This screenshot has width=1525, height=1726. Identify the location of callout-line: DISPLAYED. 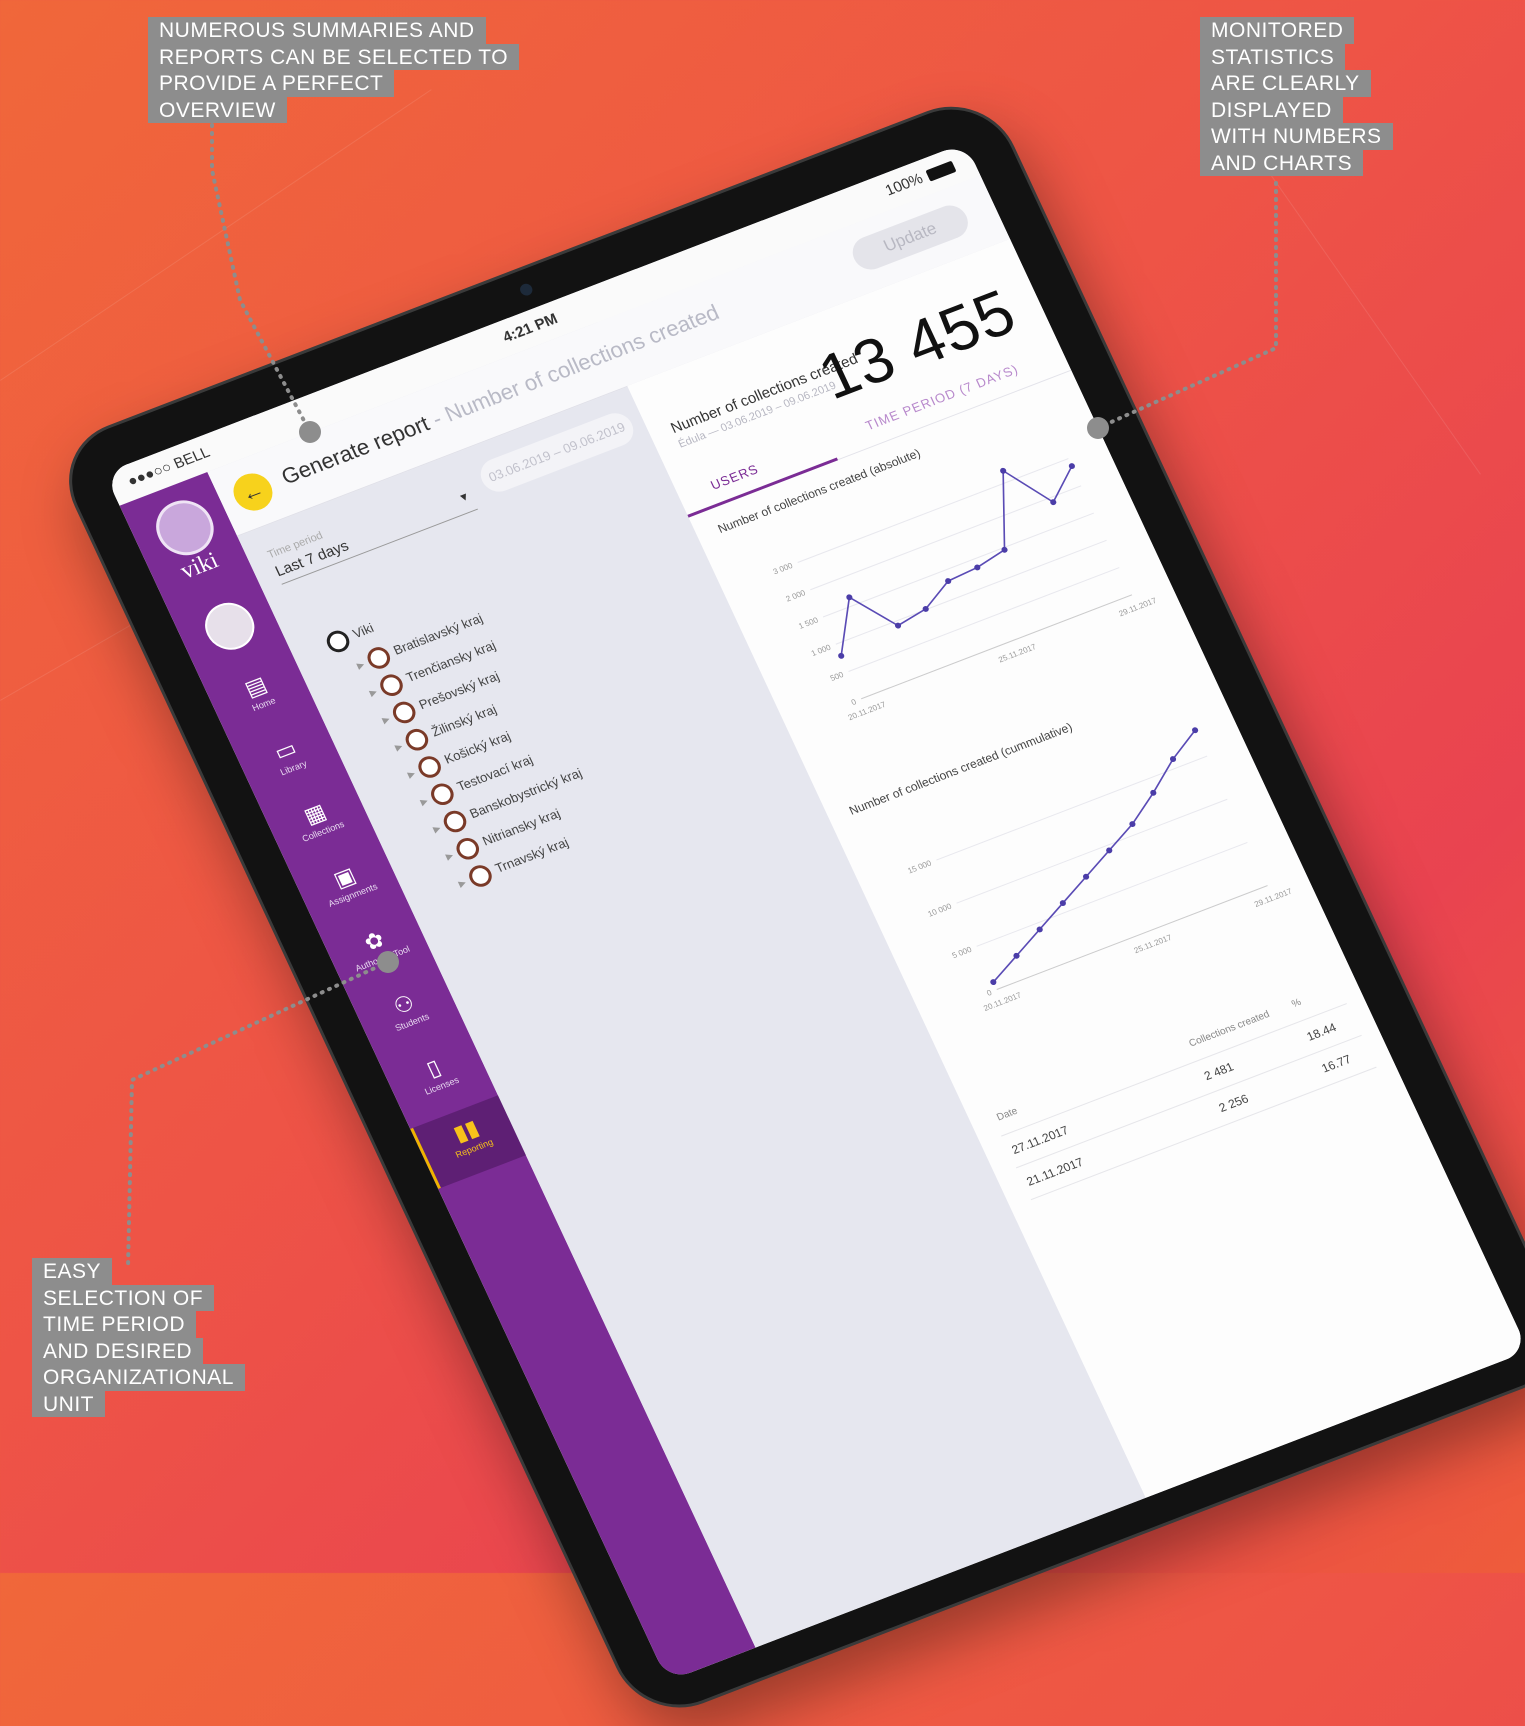
(1271, 109).